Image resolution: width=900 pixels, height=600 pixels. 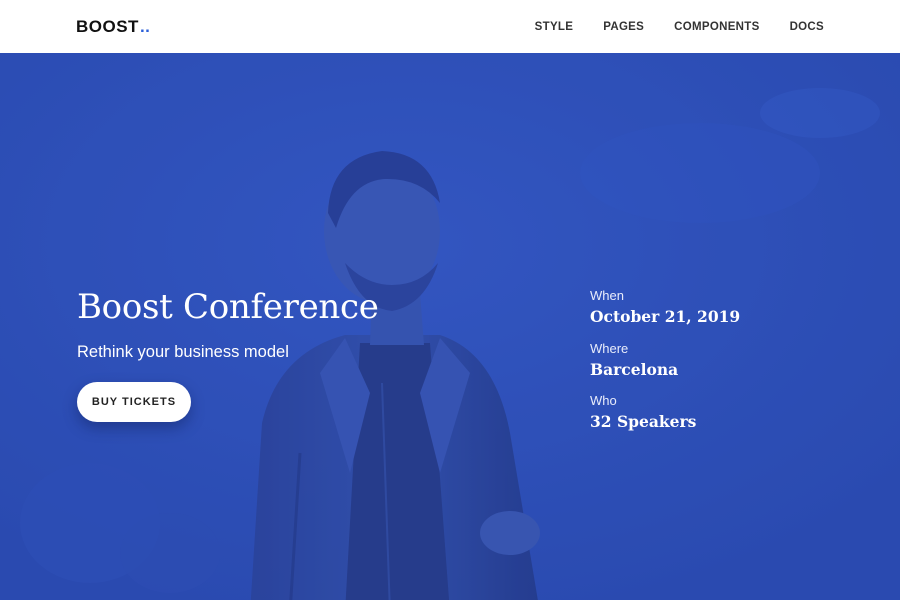 I want to click on nav-link-pages: PAGES, so click(x=623, y=27).